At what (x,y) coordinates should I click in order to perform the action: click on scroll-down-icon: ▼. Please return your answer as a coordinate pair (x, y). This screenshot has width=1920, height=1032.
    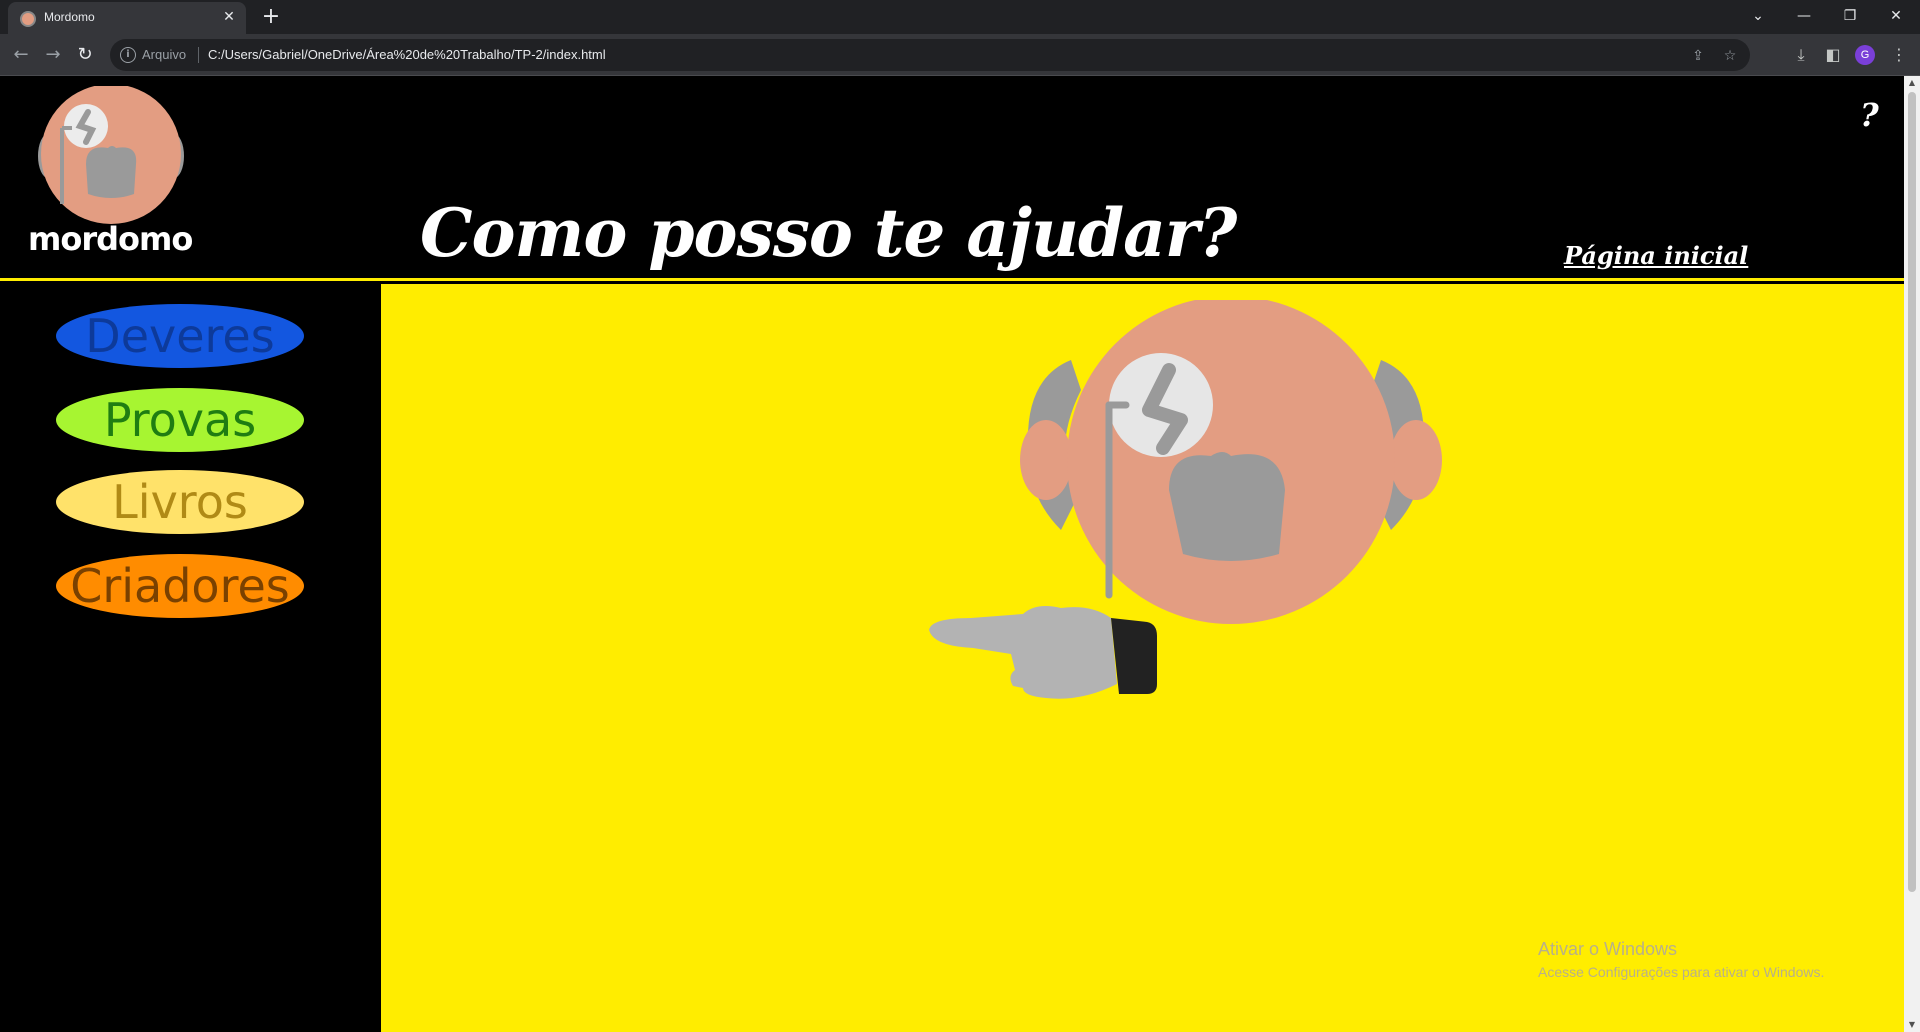
    Looking at the image, I should click on (1912, 1025).